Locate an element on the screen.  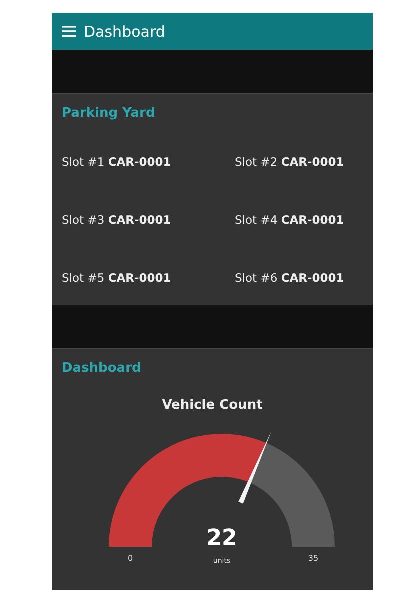
gauge-max: 35 is located at coordinates (313, 558).